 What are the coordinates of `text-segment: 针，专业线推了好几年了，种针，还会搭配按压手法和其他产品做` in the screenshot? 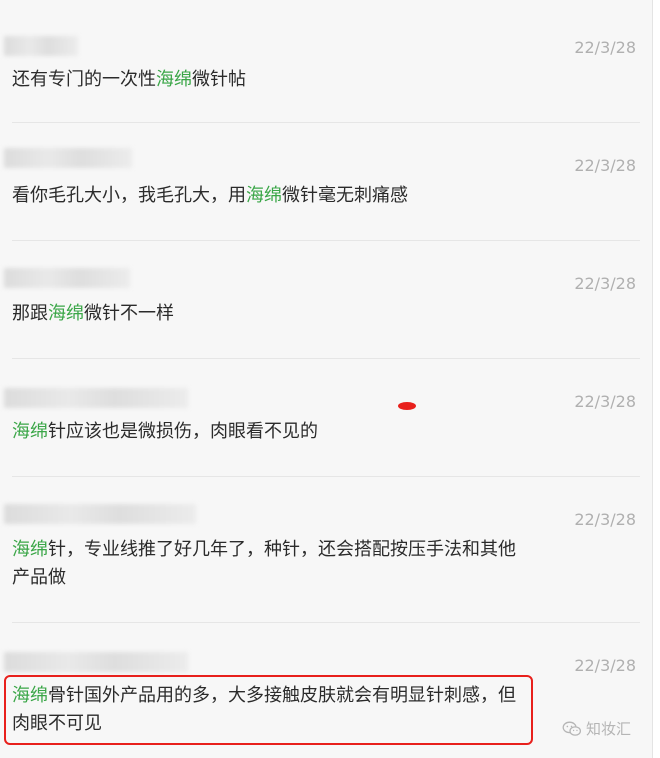 It's located at (264, 563).